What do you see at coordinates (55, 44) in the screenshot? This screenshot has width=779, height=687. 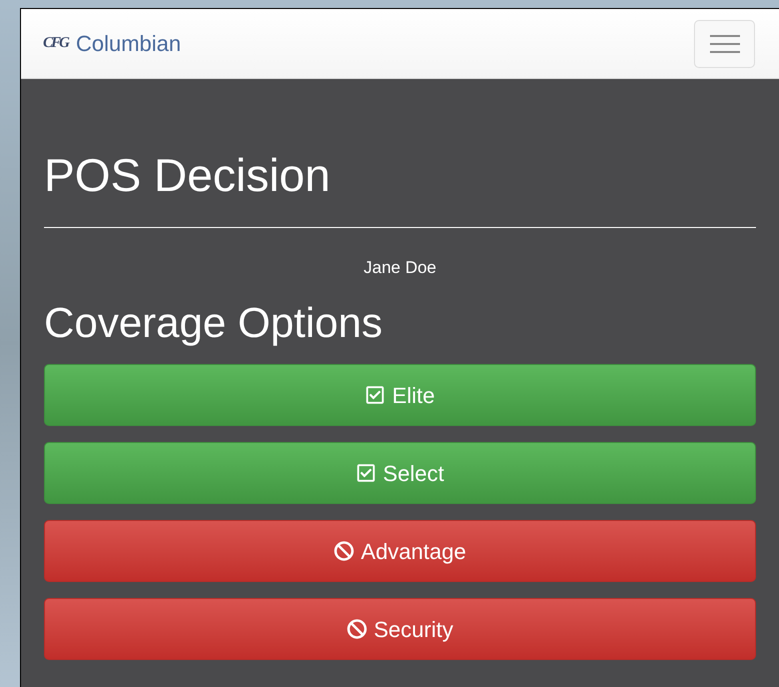 I see `logo: CFG` at bounding box center [55, 44].